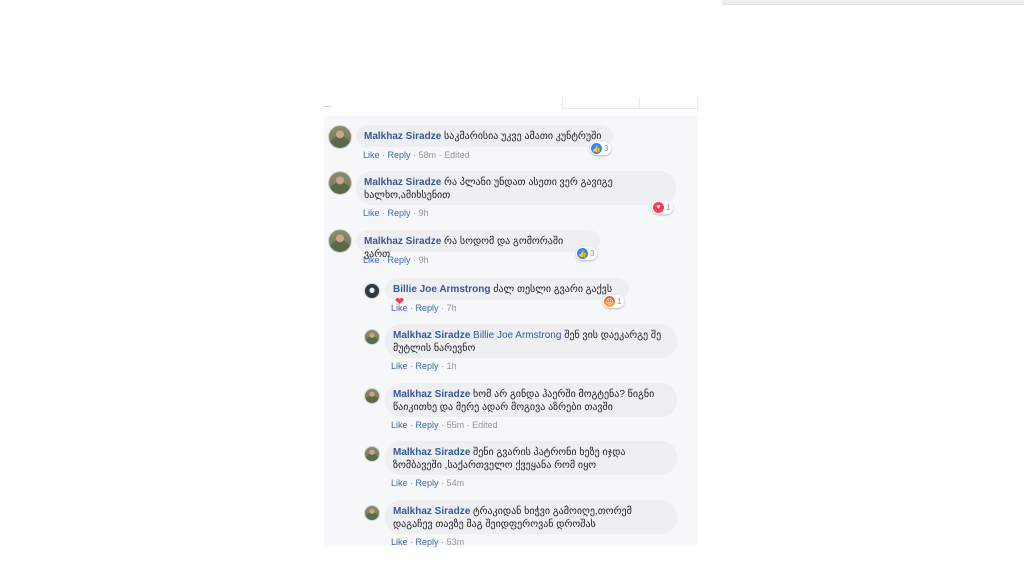  I want to click on reply-actions: Like · Reply · 7h, so click(424, 308).